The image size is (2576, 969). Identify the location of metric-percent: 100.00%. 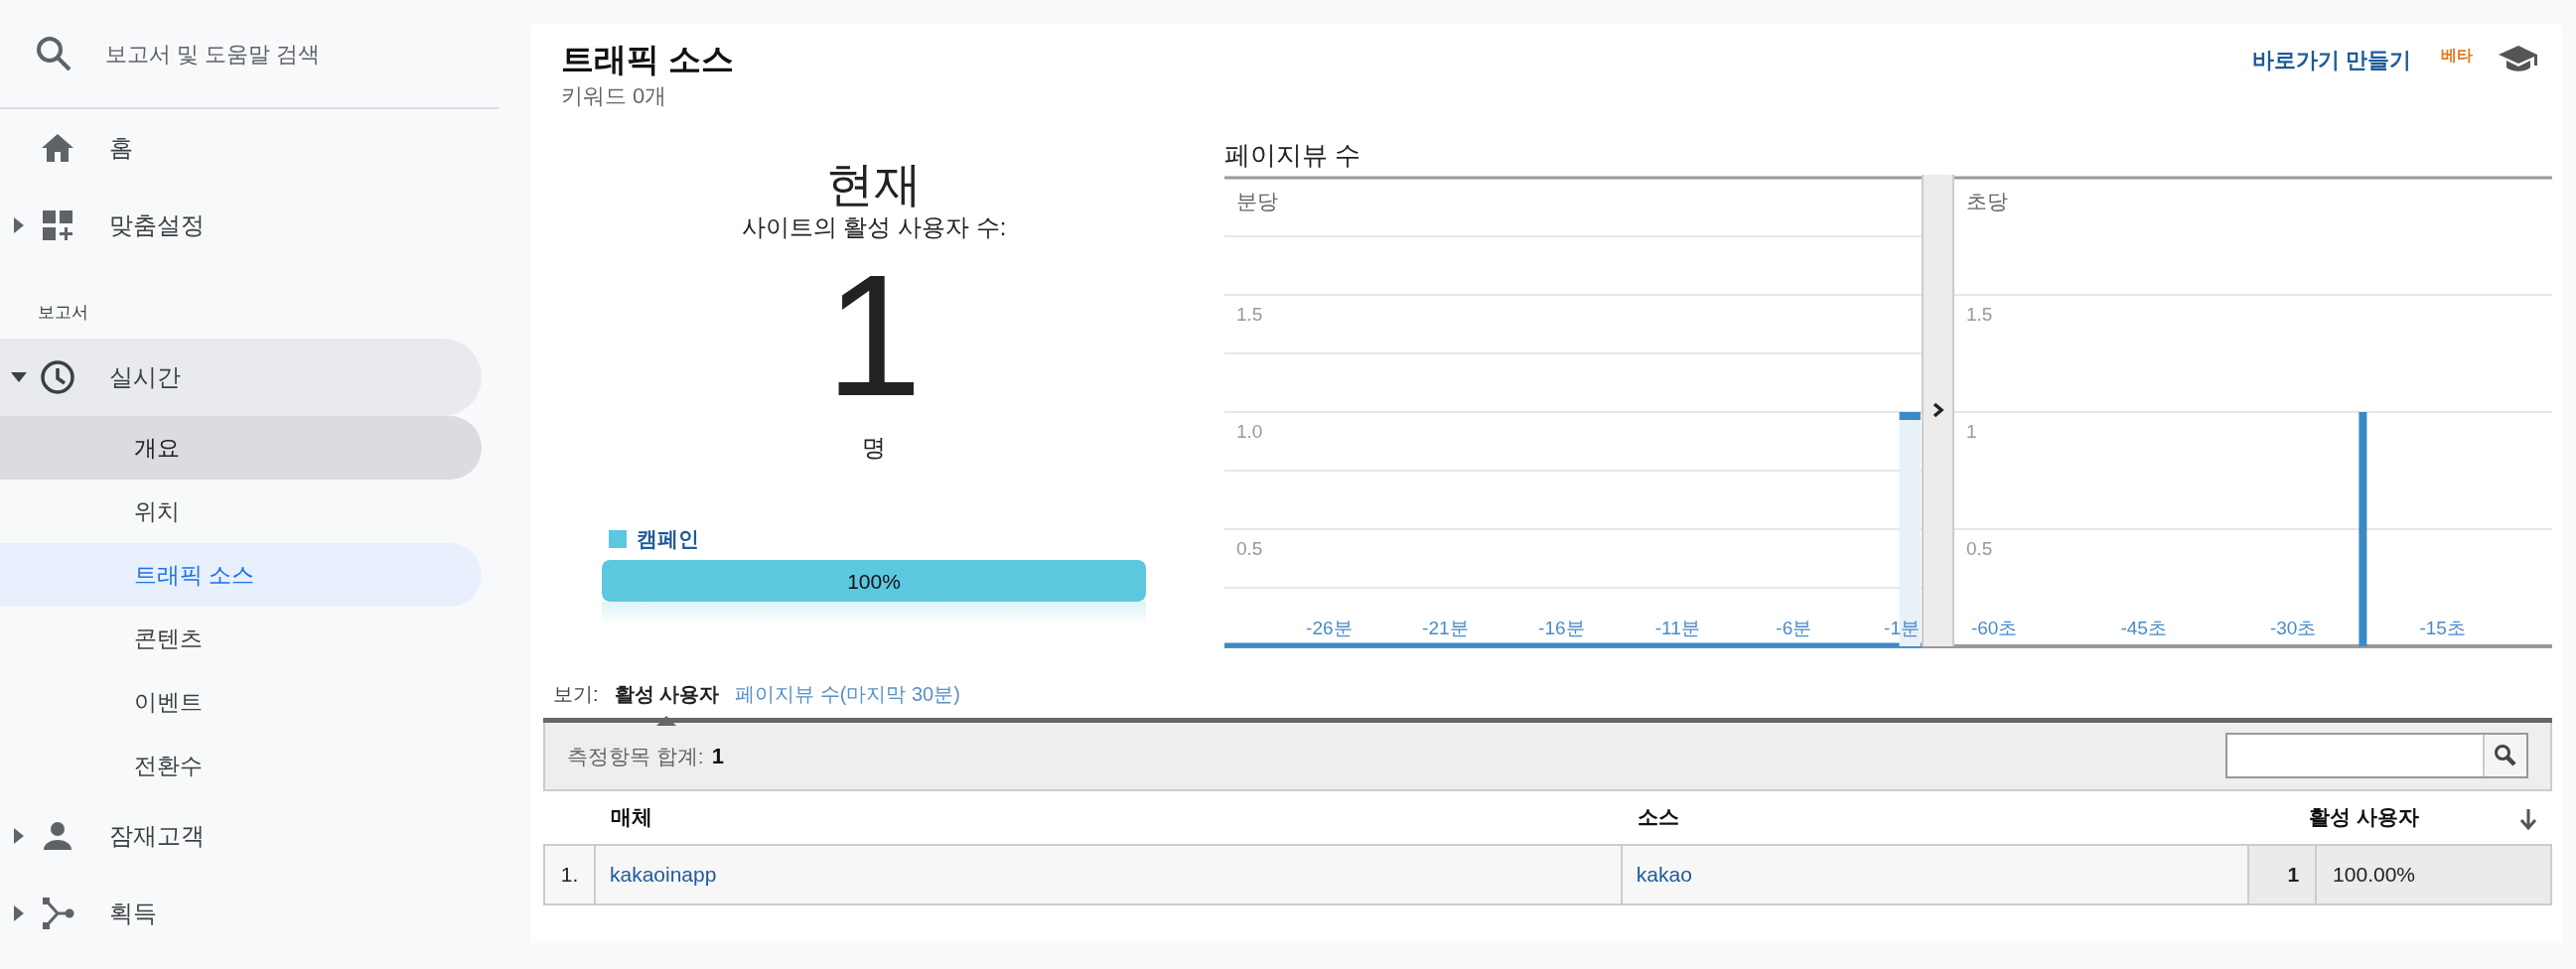
(2434, 874).